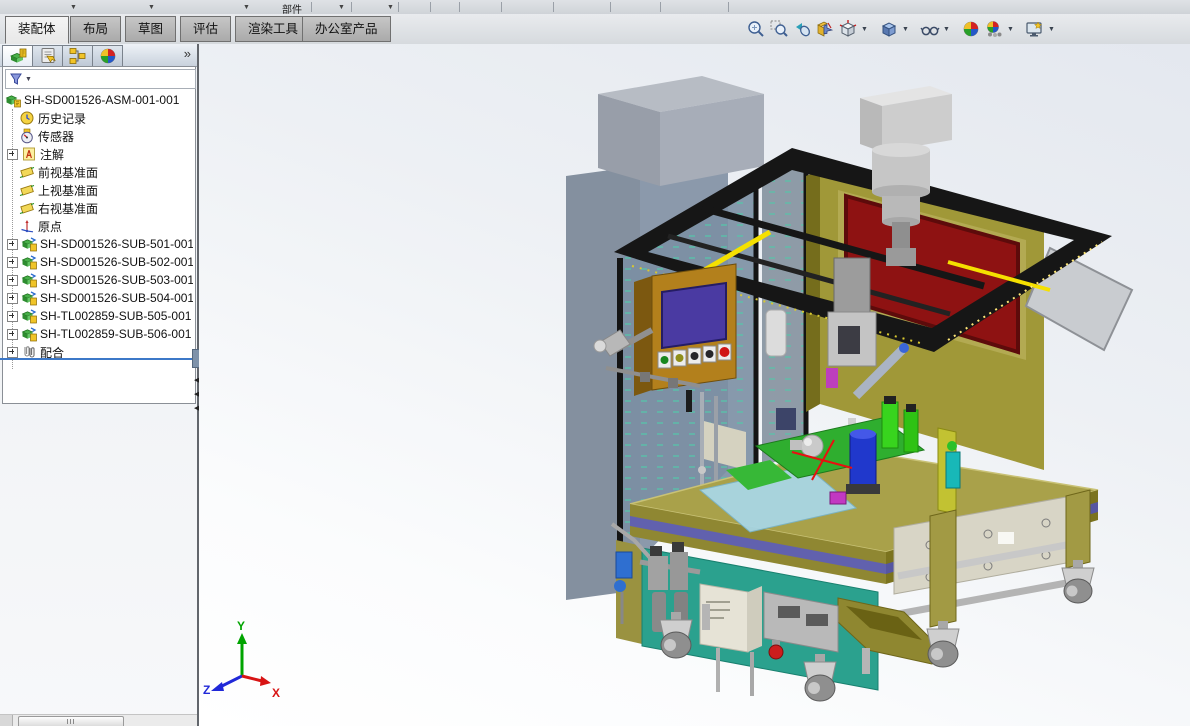 Image resolution: width=1190 pixels, height=726 pixels. What do you see at coordinates (29, 154) in the screenshot?
I see `annotations-icon` at bounding box center [29, 154].